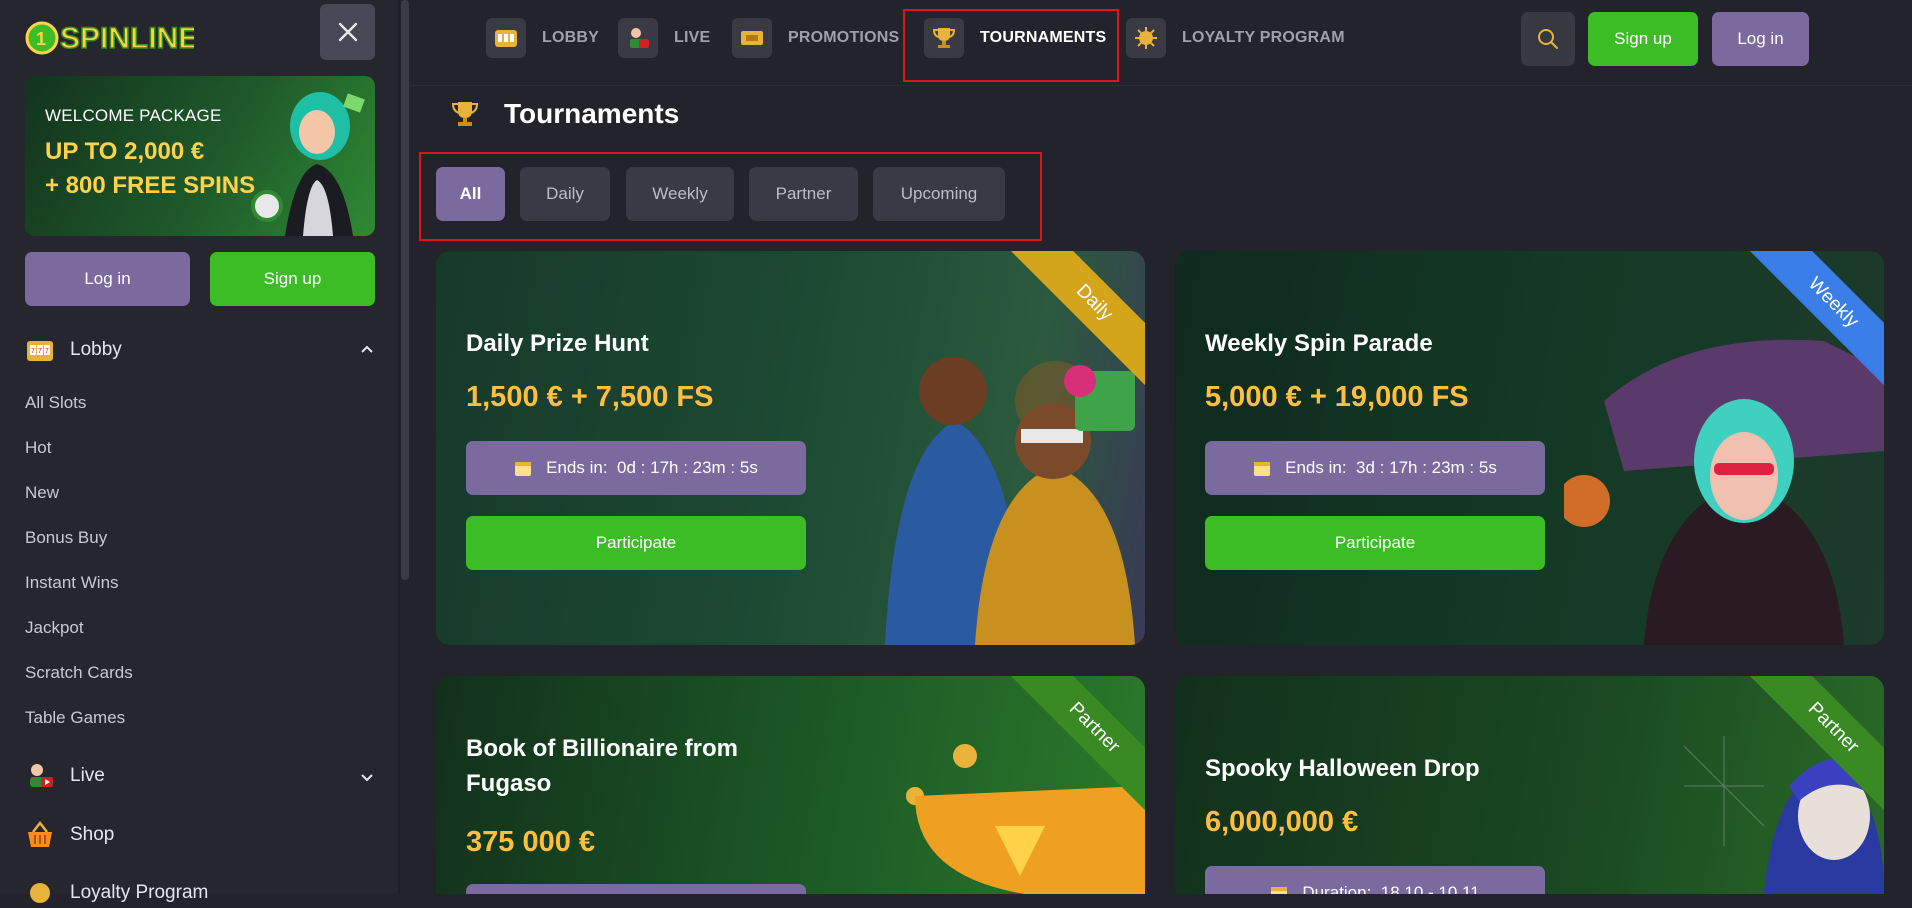 Image resolution: width=1912 pixels, height=908 pixels. Describe the element at coordinates (752, 38) in the screenshot. I see `ticket-icon` at that location.